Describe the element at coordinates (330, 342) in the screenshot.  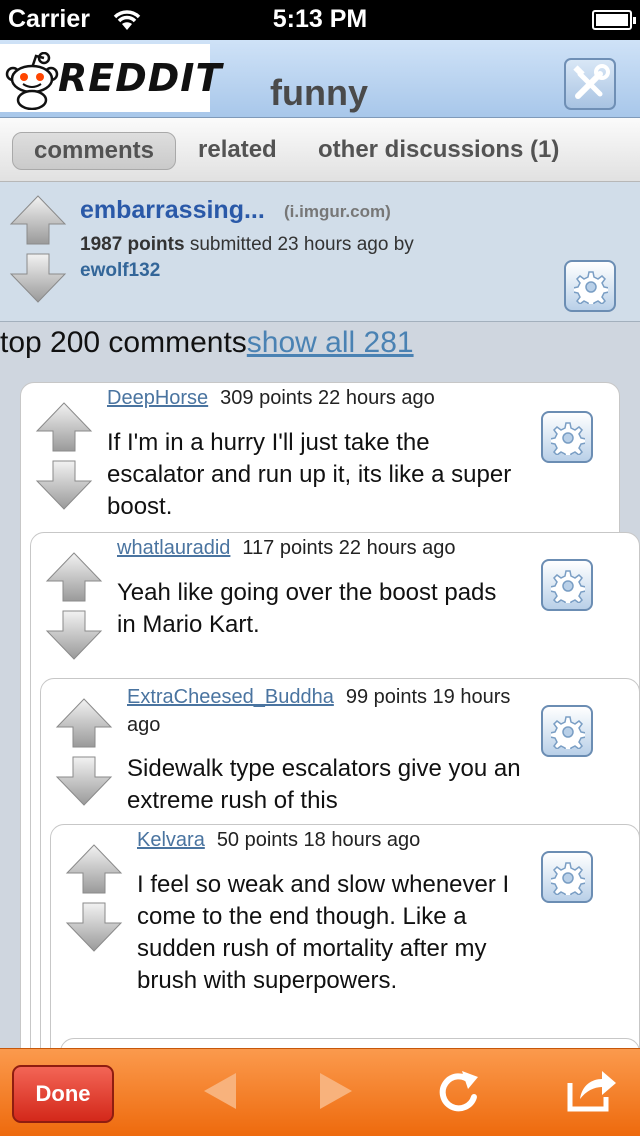
I see `show-all-comments-link: show all 281` at that location.